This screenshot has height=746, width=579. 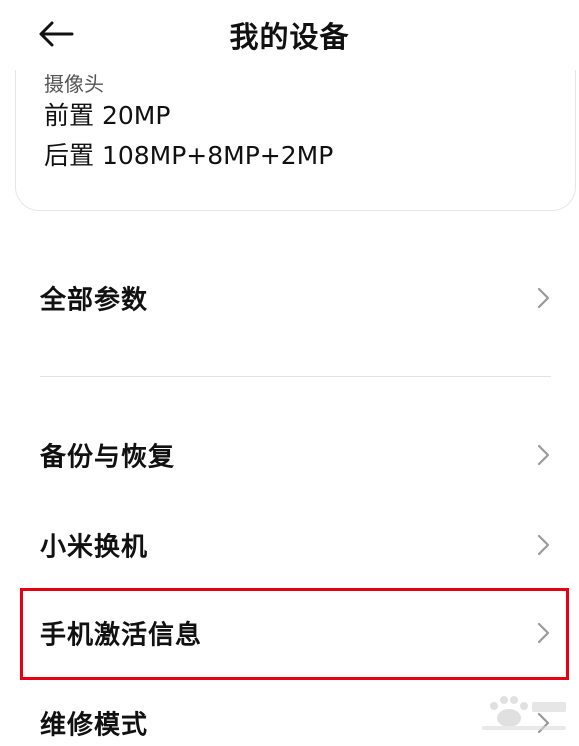 I want to click on menu-item-label: 维修模式, so click(x=94, y=725).